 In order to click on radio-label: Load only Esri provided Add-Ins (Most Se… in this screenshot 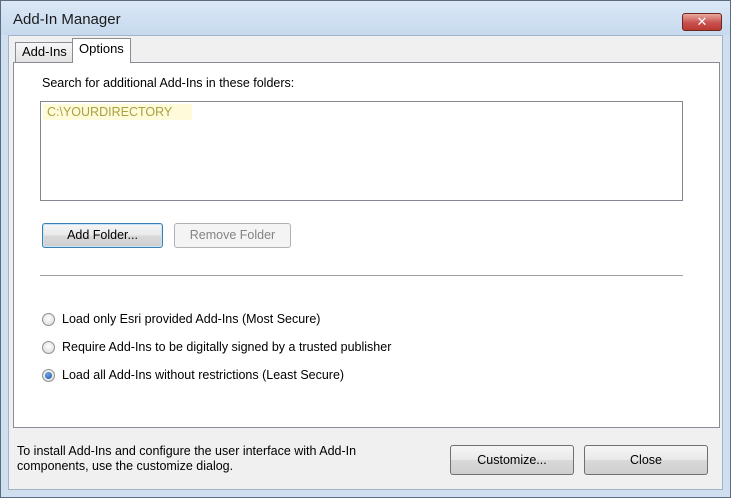, I will do `click(191, 319)`.